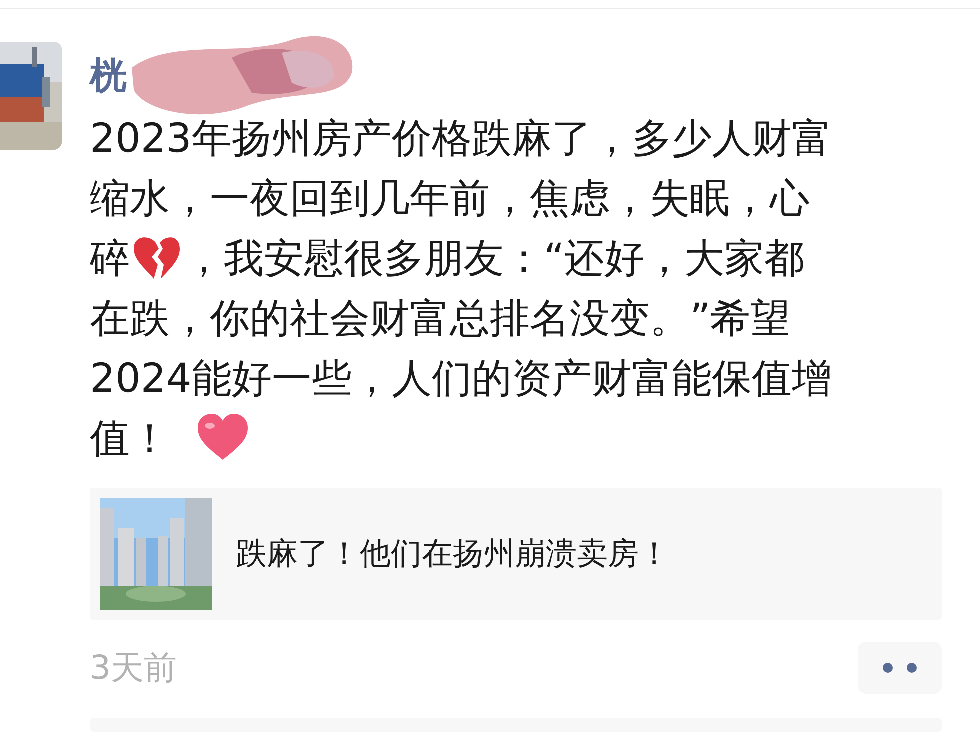 The width and height of the screenshot is (980, 732). Describe the element at coordinates (110, 259) in the screenshot. I see `post-text: 碎` at that location.